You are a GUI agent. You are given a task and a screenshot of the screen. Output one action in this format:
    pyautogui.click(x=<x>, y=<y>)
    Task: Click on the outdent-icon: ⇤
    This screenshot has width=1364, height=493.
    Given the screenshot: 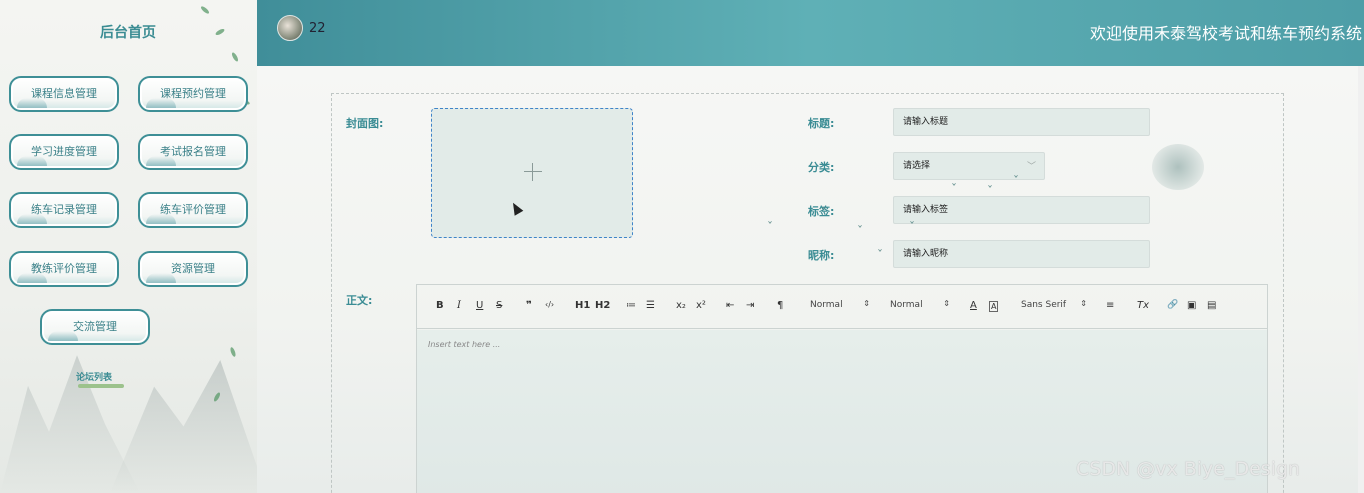 What is the action you would take?
    pyautogui.click(x=730, y=305)
    